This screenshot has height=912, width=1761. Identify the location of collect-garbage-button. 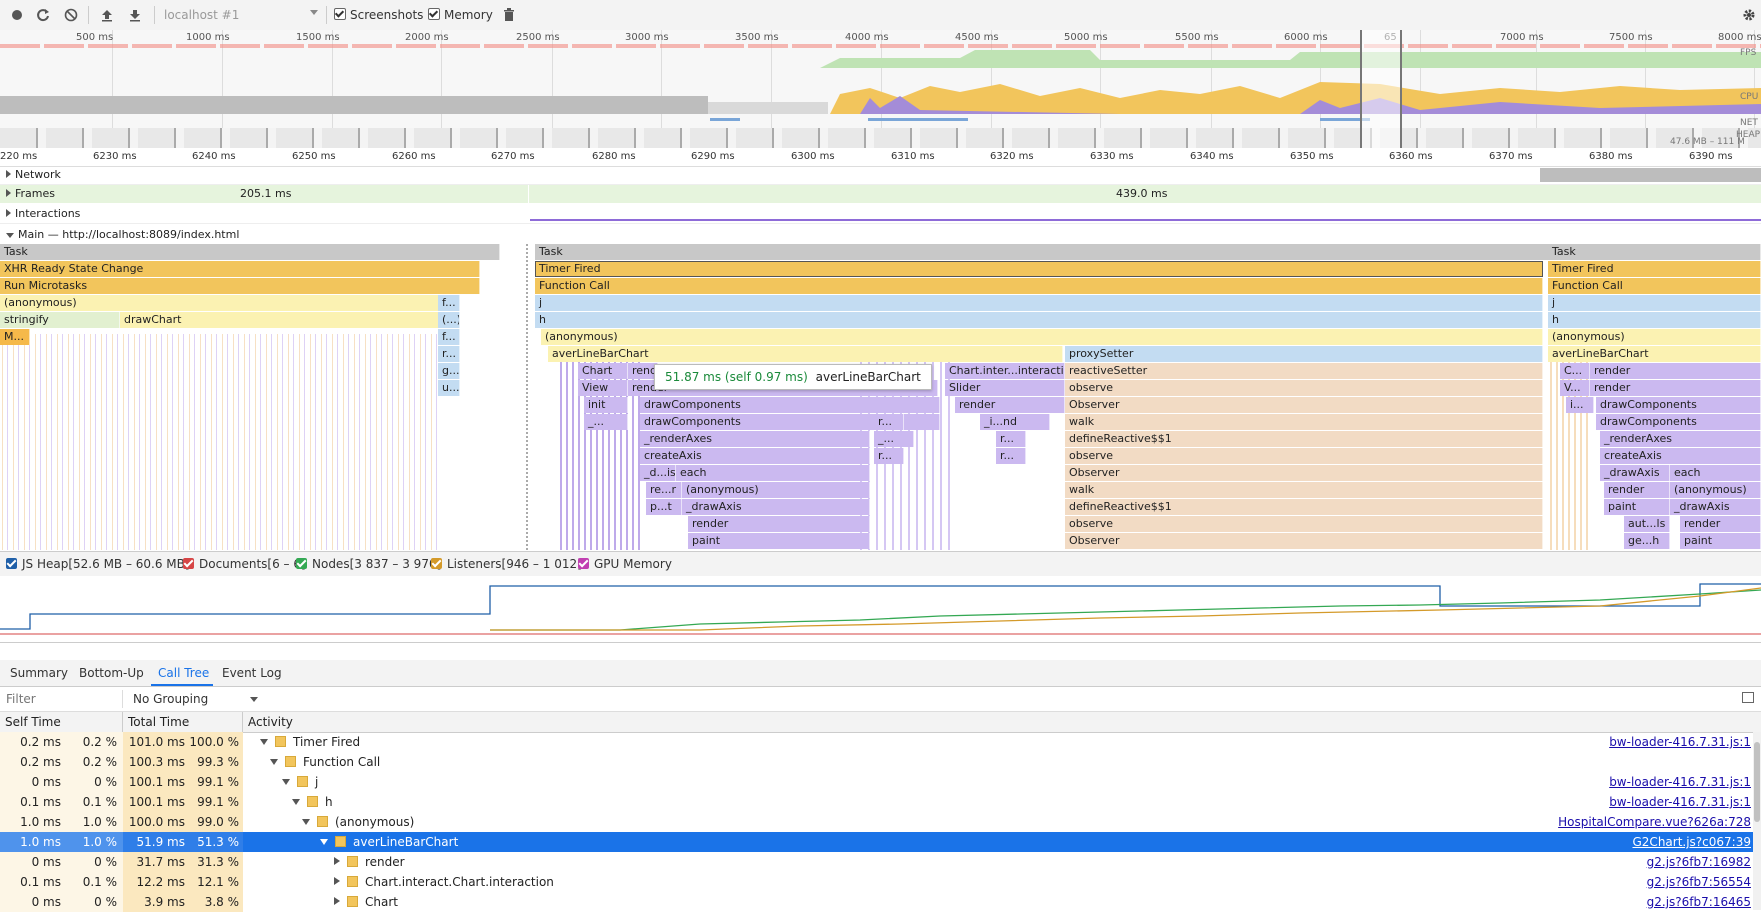
(509, 15).